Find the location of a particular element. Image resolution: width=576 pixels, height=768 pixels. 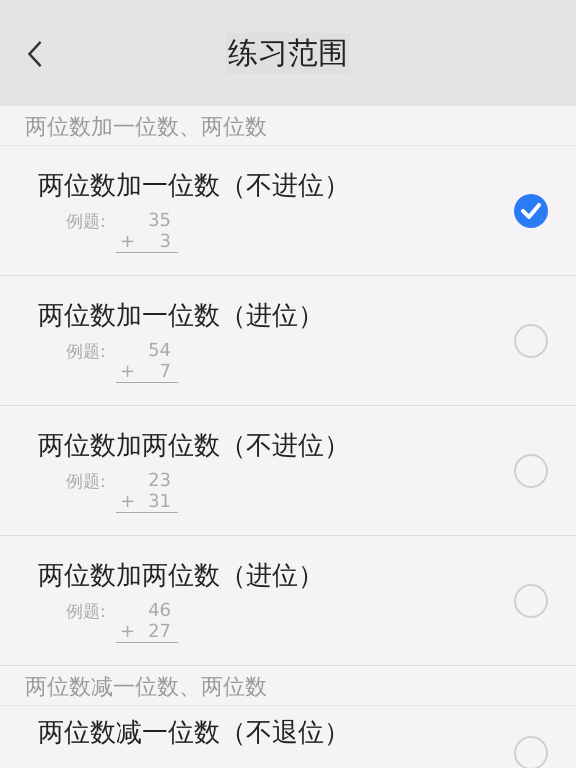

option-row: 两位数减一位数（不退位） is located at coordinates (288, 737).